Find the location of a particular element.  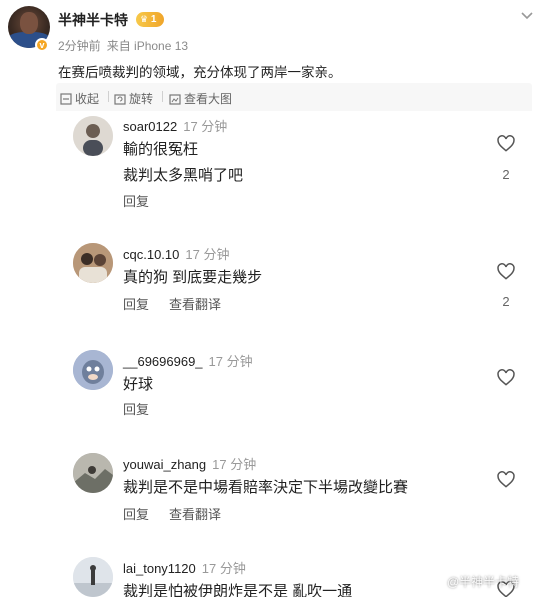

comment-text: 裁判太多黑哨了吧 is located at coordinates (183, 175).